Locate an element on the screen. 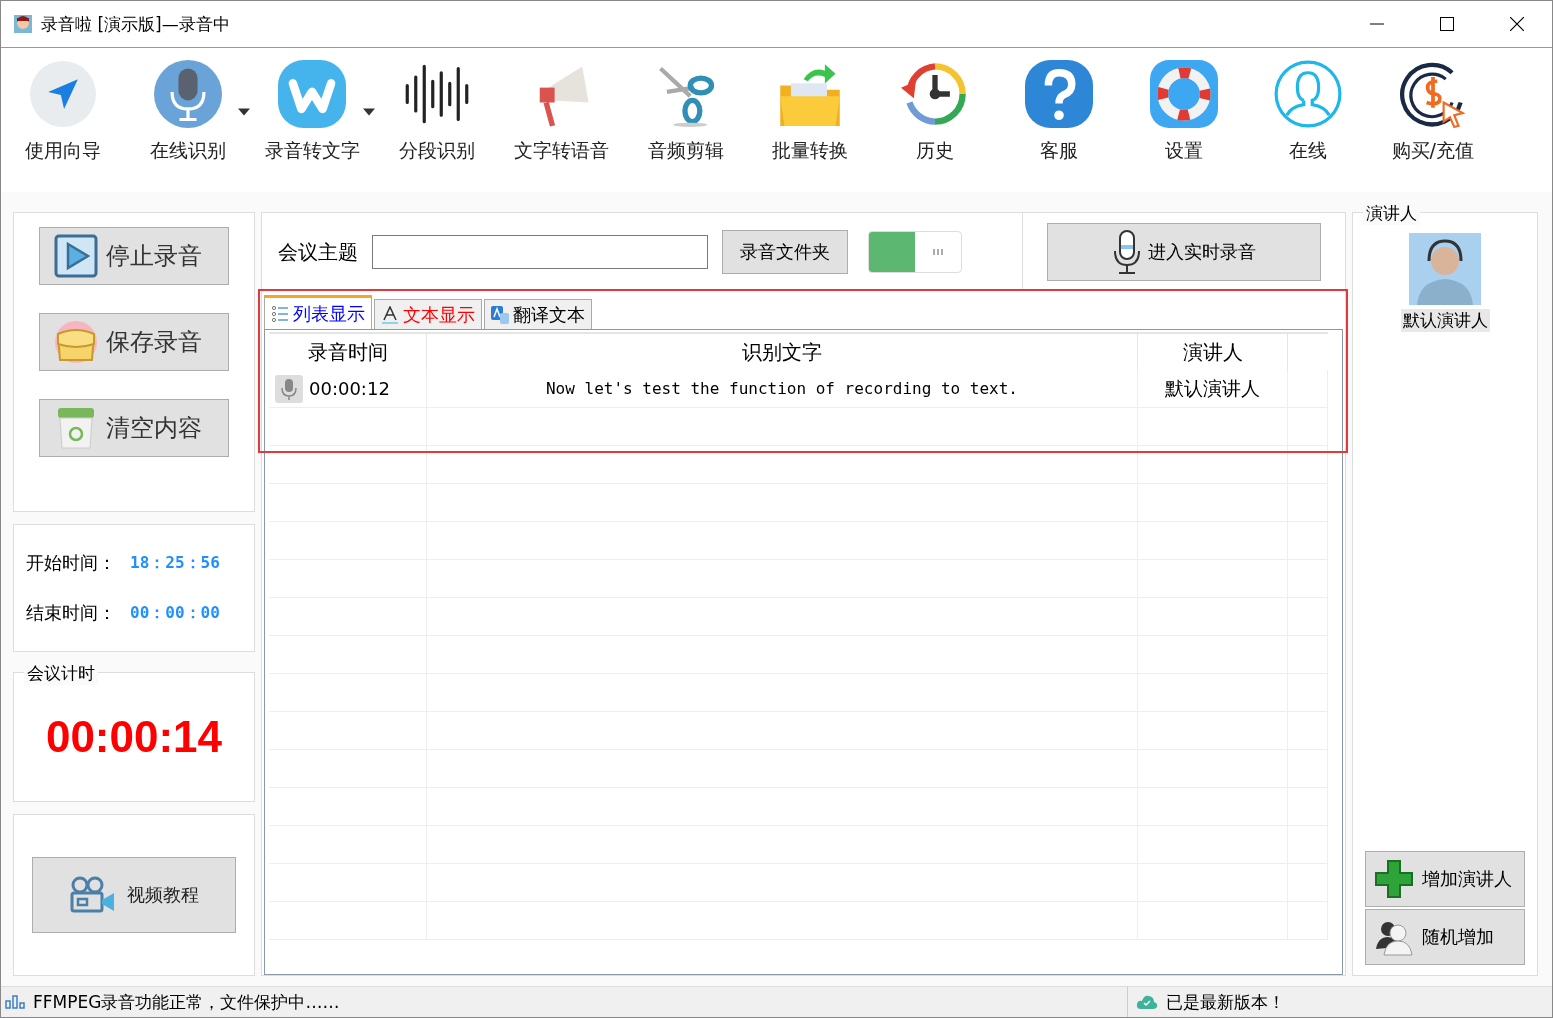 The height and width of the screenshot is (1018, 1553). time-label: 结束时间： is located at coordinates (71, 613).